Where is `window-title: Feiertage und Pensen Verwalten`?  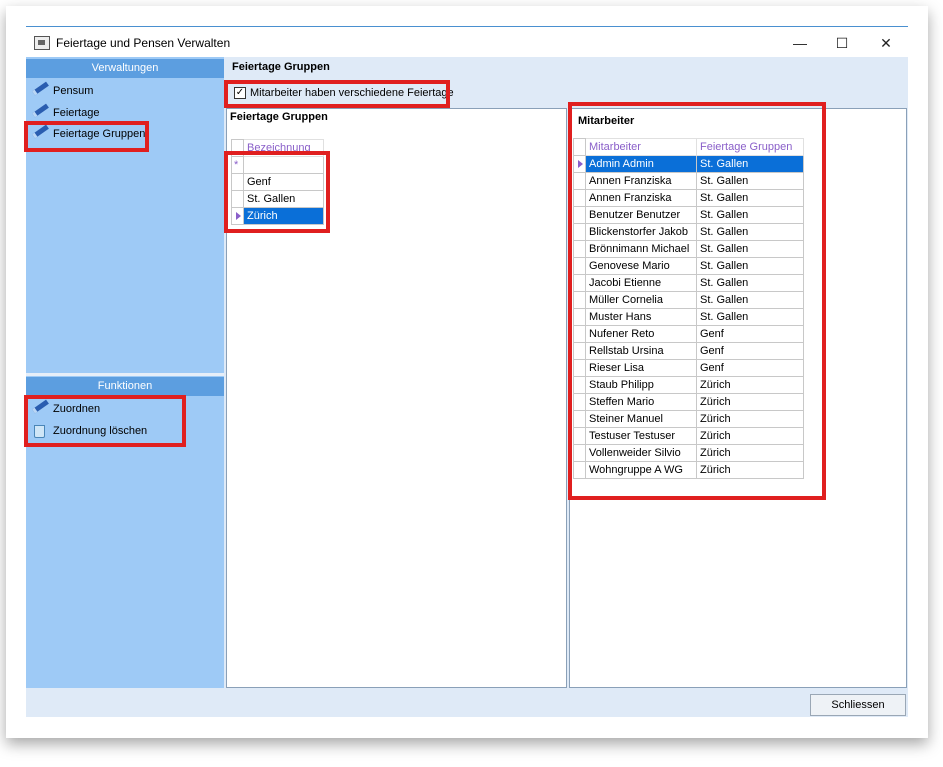
window-title: Feiertage und Pensen Verwalten is located at coordinates (143, 43).